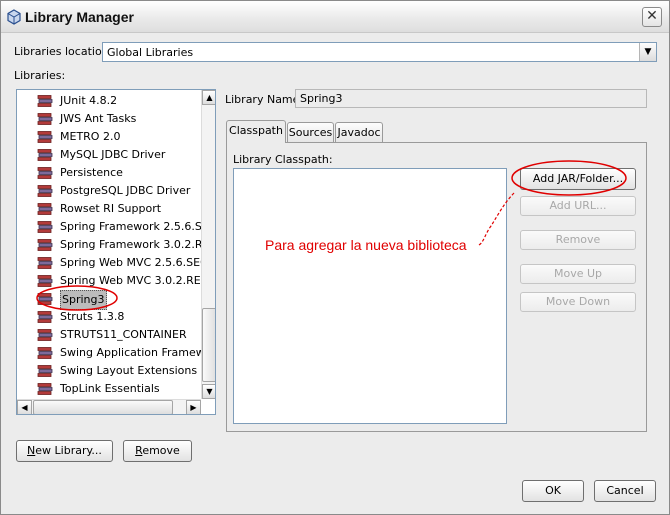 The height and width of the screenshot is (515, 670). I want to click on annotation-arrow-line, so click(497, 218).